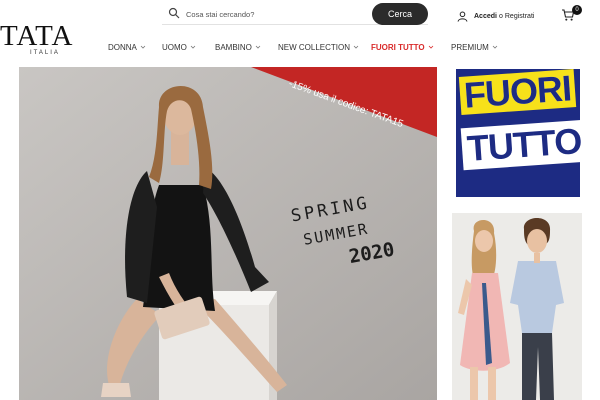 The image size is (600, 400). I want to click on cart-count-badge: 0, so click(577, 10).